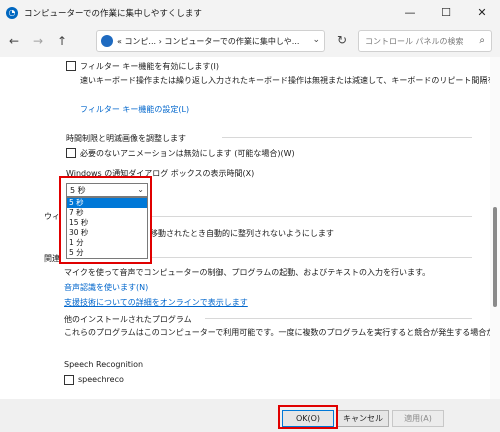  Describe the element at coordinates (104, 364) in the screenshot. I see `program-name: Speech Recognition` at that location.